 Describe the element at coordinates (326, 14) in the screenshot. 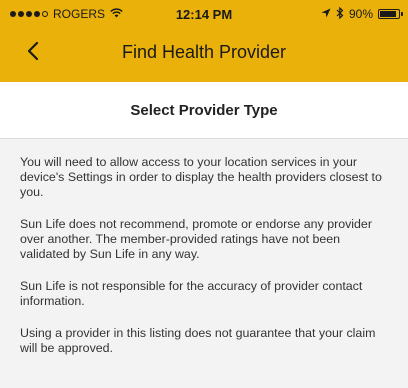

I see `location-arrow-icon` at that location.